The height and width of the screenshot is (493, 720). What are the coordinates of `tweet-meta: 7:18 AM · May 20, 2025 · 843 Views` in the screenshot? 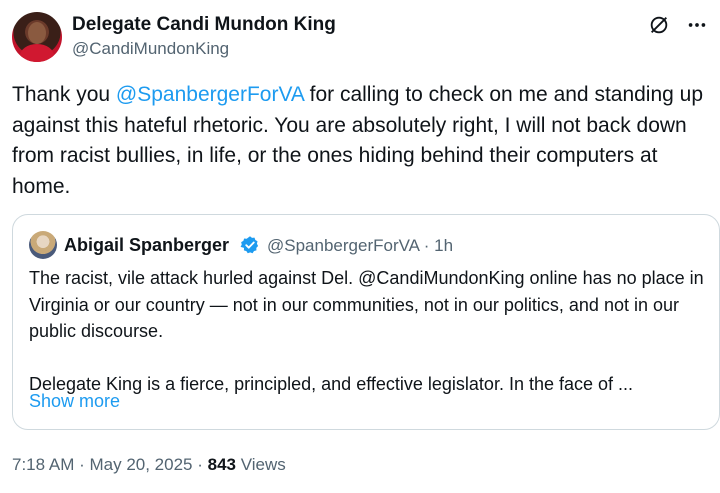 It's located at (149, 465).